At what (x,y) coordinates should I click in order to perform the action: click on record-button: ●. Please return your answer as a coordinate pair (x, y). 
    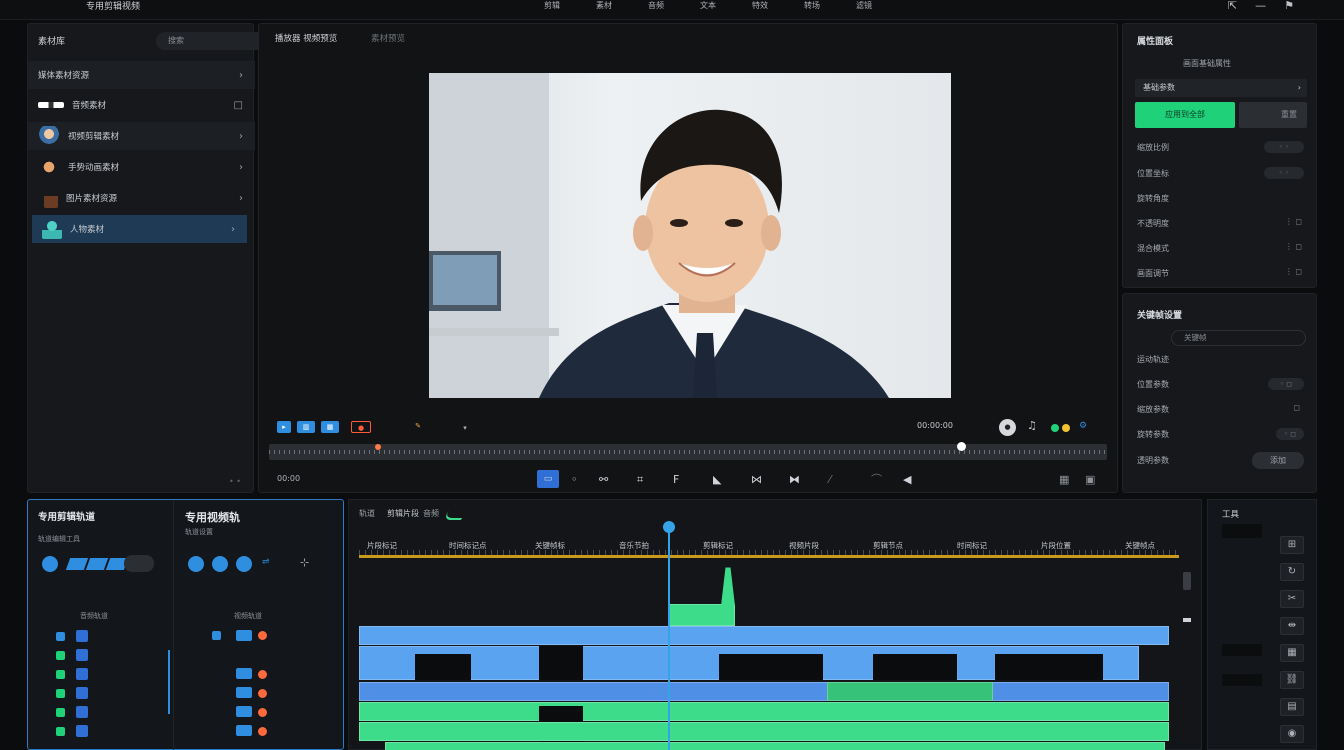
    Looking at the image, I should click on (361, 427).